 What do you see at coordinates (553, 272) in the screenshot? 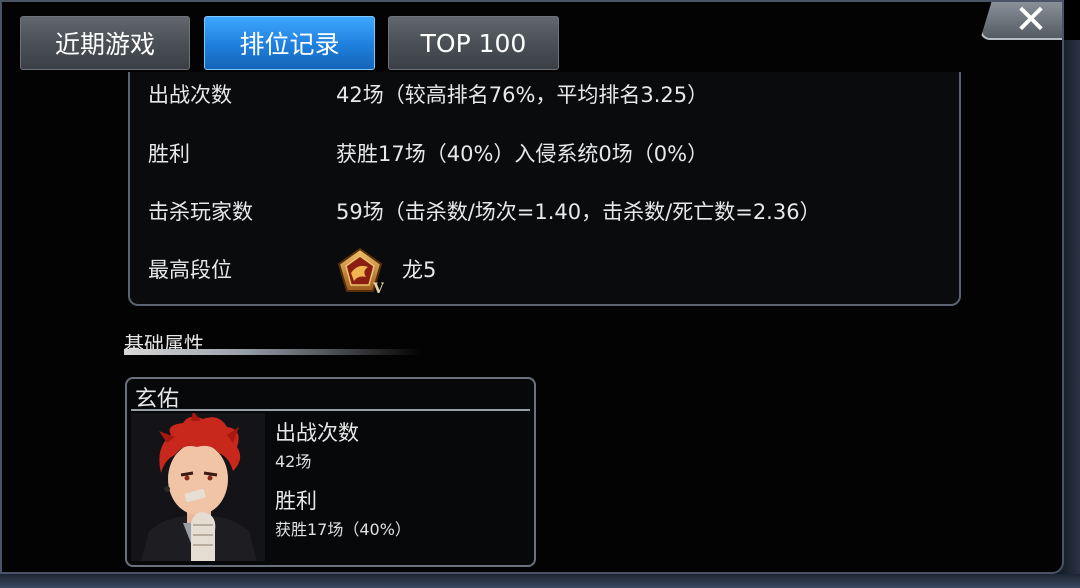
I see `stat-row-highest-rank: 最高段位 V 龙5` at bounding box center [553, 272].